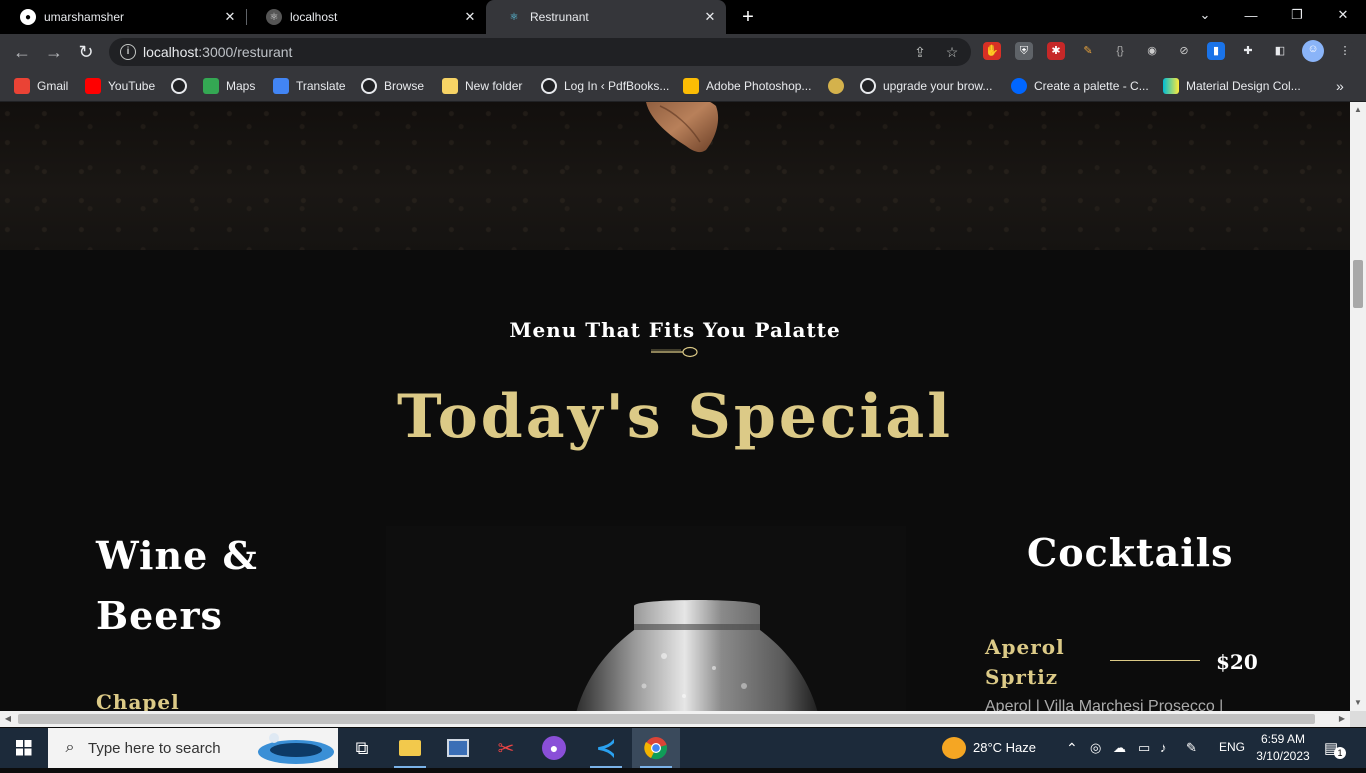  I want to click on horizontal-scrollbar: ◀ ▶, so click(675, 719).